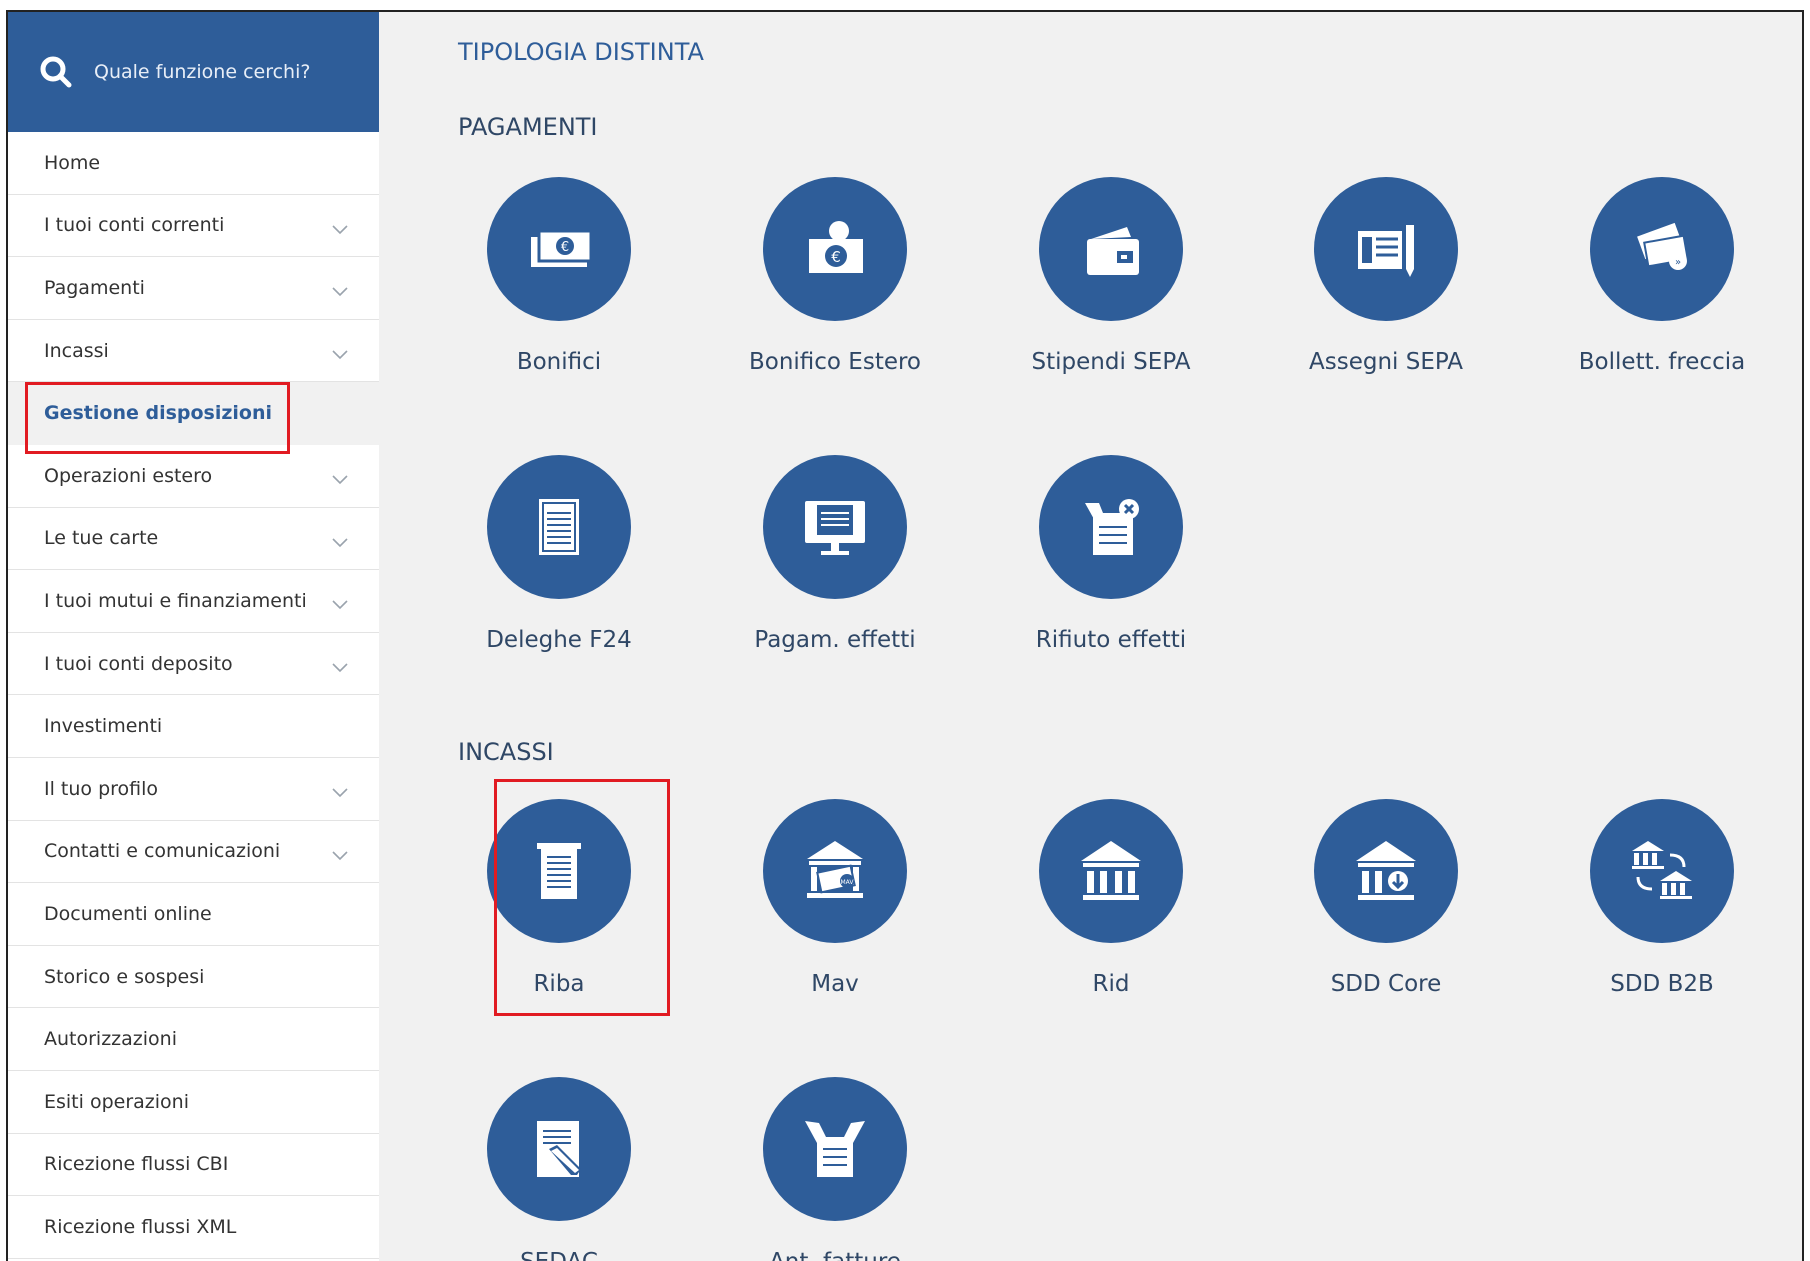 The image size is (1810, 1261). I want to click on sidebar-item-label: Storico e sospesi, so click(124, 976).